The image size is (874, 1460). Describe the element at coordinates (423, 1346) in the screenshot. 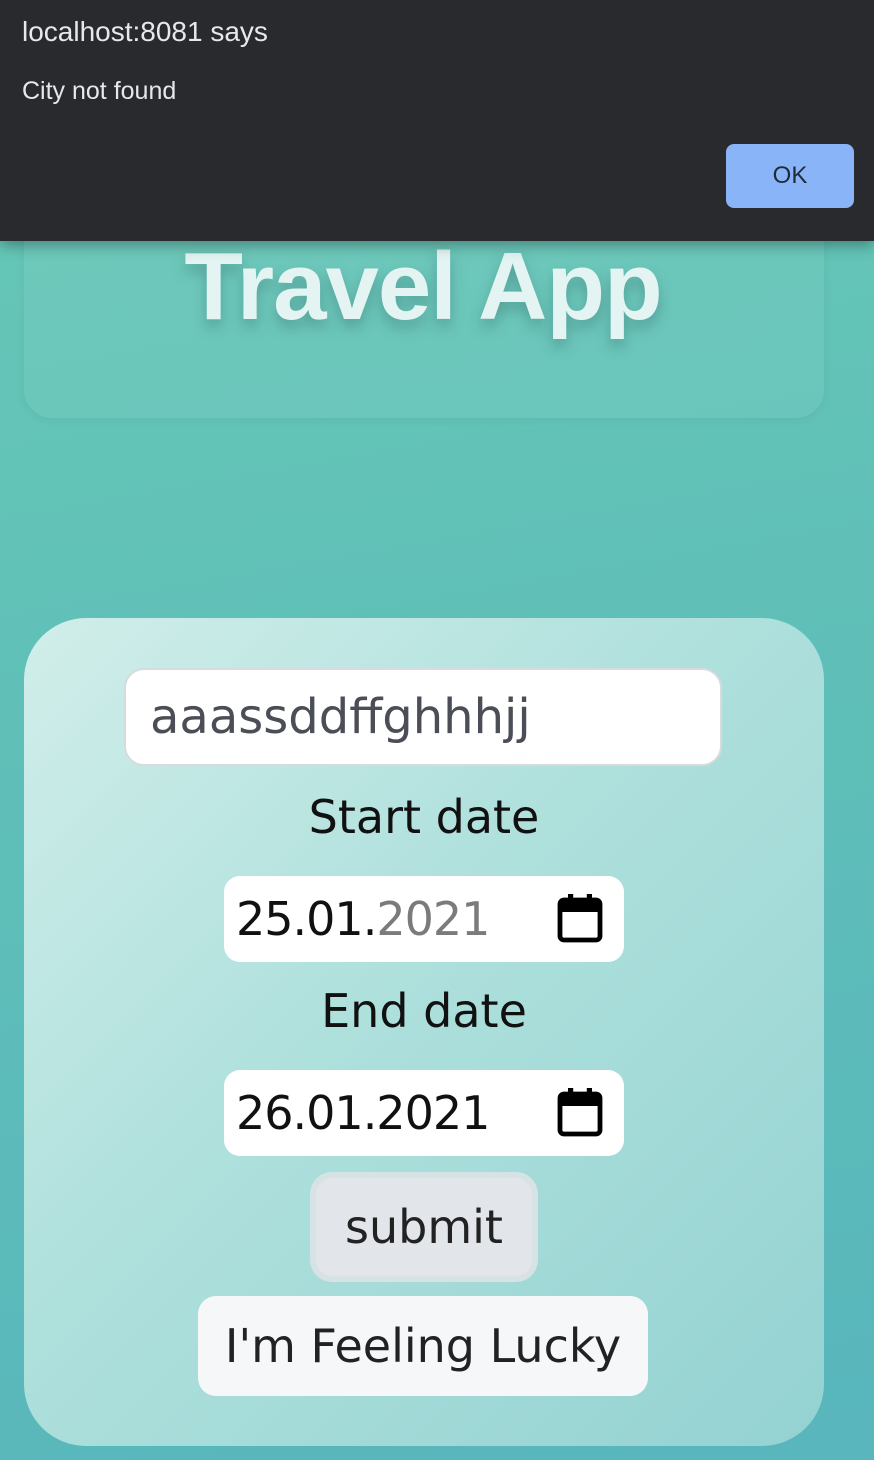

I see `feeling-lucky-button: I'm Feeling Lucky` at that location.